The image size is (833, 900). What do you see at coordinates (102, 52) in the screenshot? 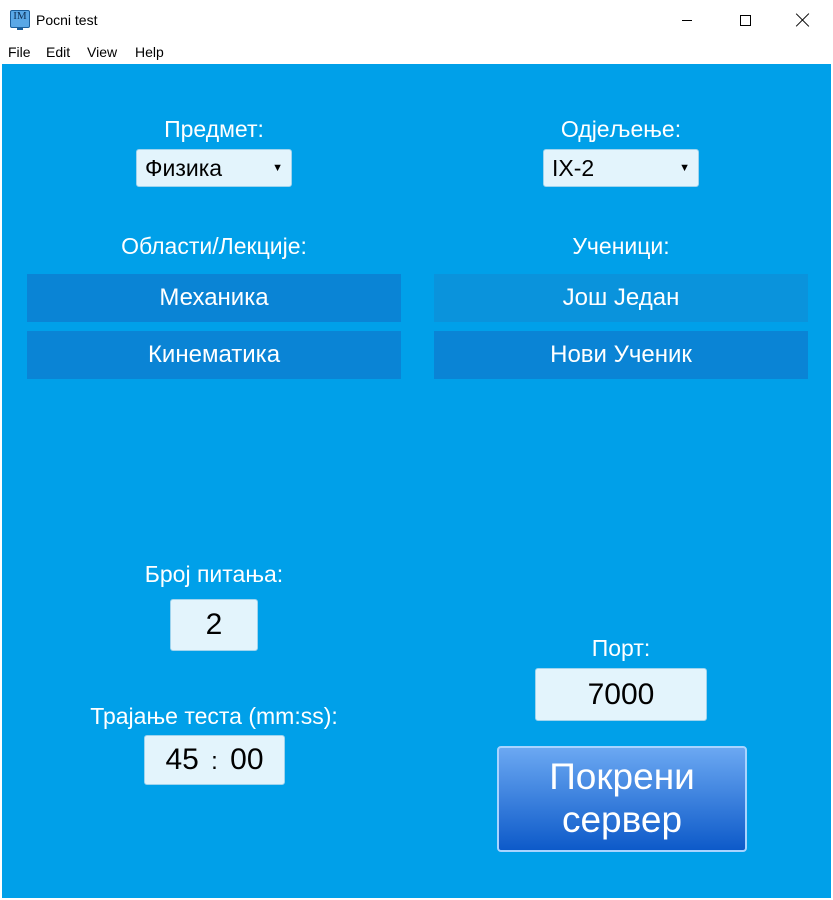
I see `menu-view: View` at bounding box center [102, 52].